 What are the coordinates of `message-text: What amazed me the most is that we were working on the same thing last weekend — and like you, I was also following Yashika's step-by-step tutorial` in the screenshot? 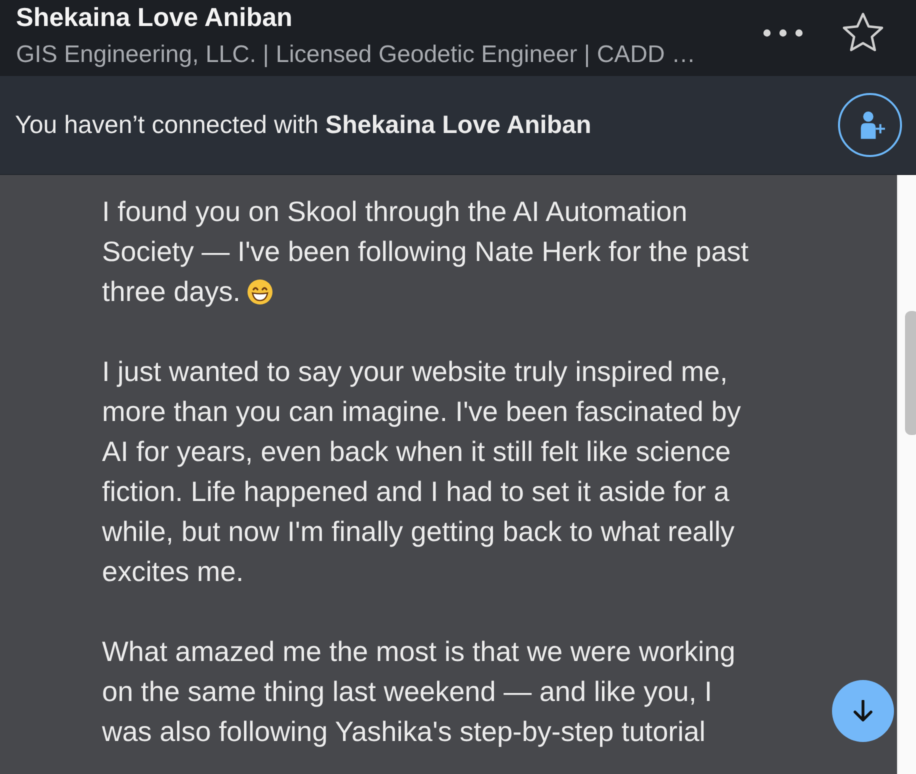 It's located at (419, 691).